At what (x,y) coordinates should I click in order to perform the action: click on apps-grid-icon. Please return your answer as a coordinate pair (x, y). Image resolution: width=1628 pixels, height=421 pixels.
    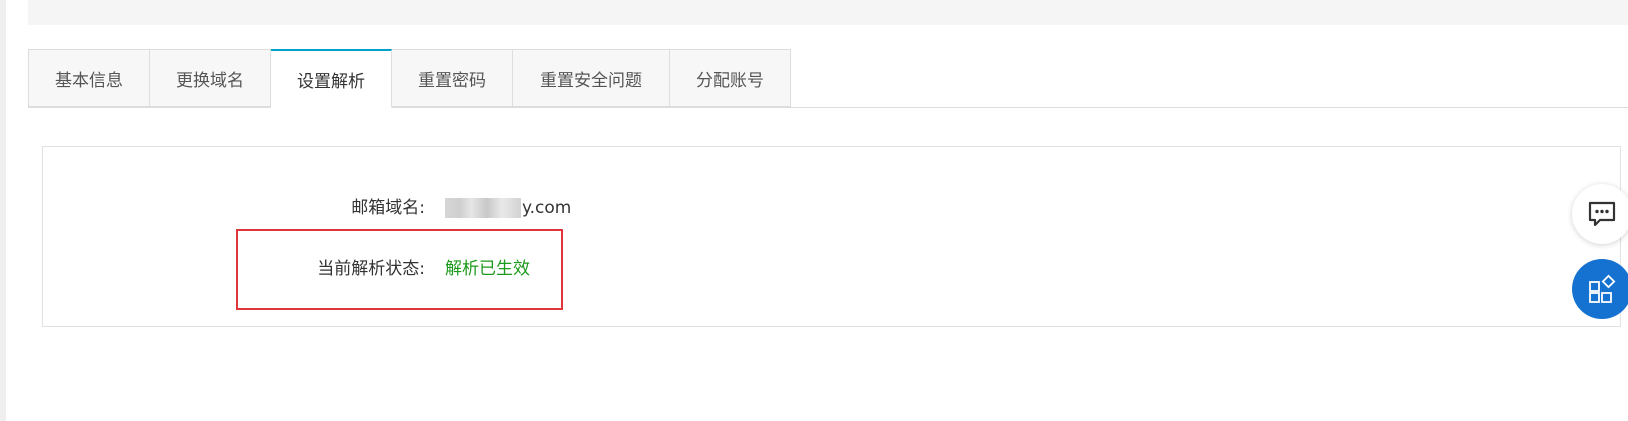
    Looking at the image, I should click on (1602, 288).